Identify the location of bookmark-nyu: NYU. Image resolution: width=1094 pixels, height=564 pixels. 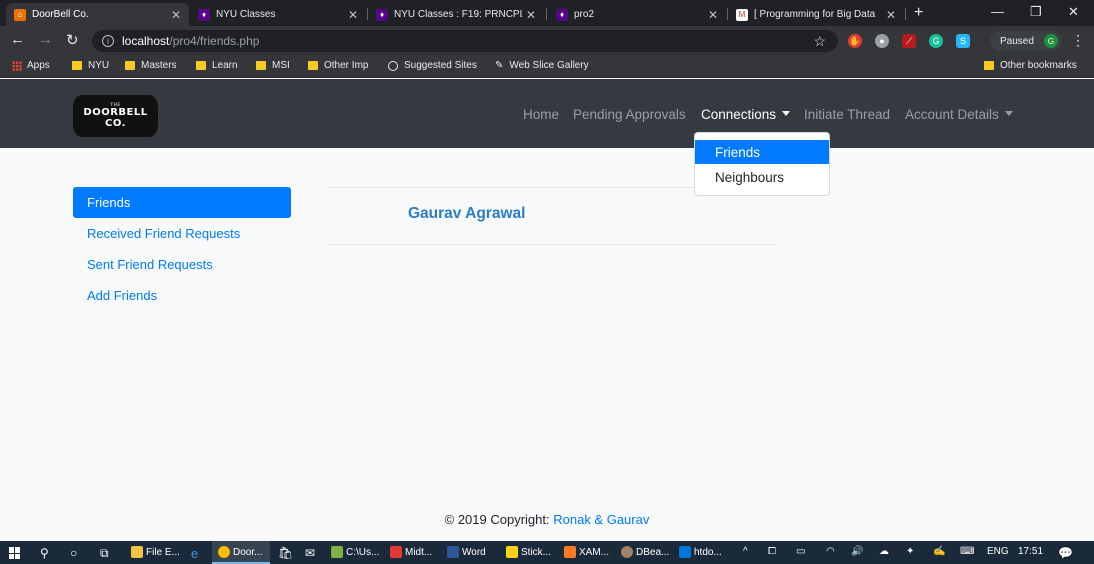
(90, 65).